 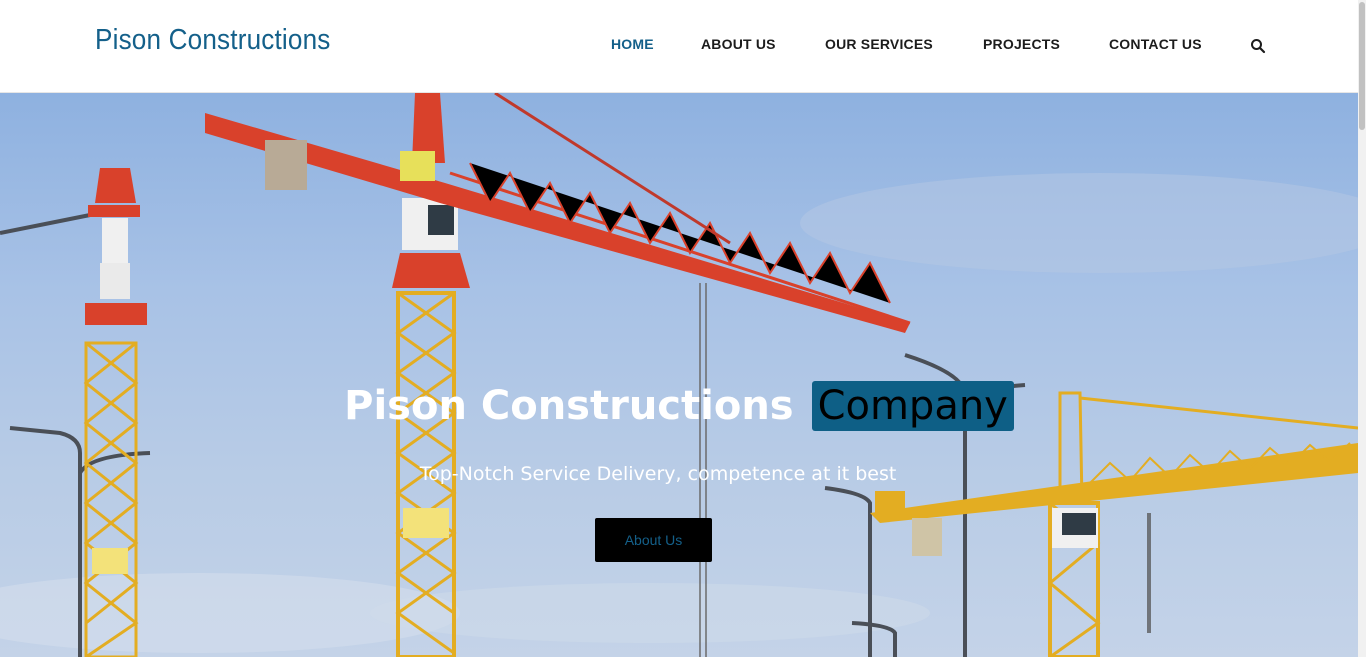 I want to click on nav-projects: PROJECTS, so click(x=1021, y=44).